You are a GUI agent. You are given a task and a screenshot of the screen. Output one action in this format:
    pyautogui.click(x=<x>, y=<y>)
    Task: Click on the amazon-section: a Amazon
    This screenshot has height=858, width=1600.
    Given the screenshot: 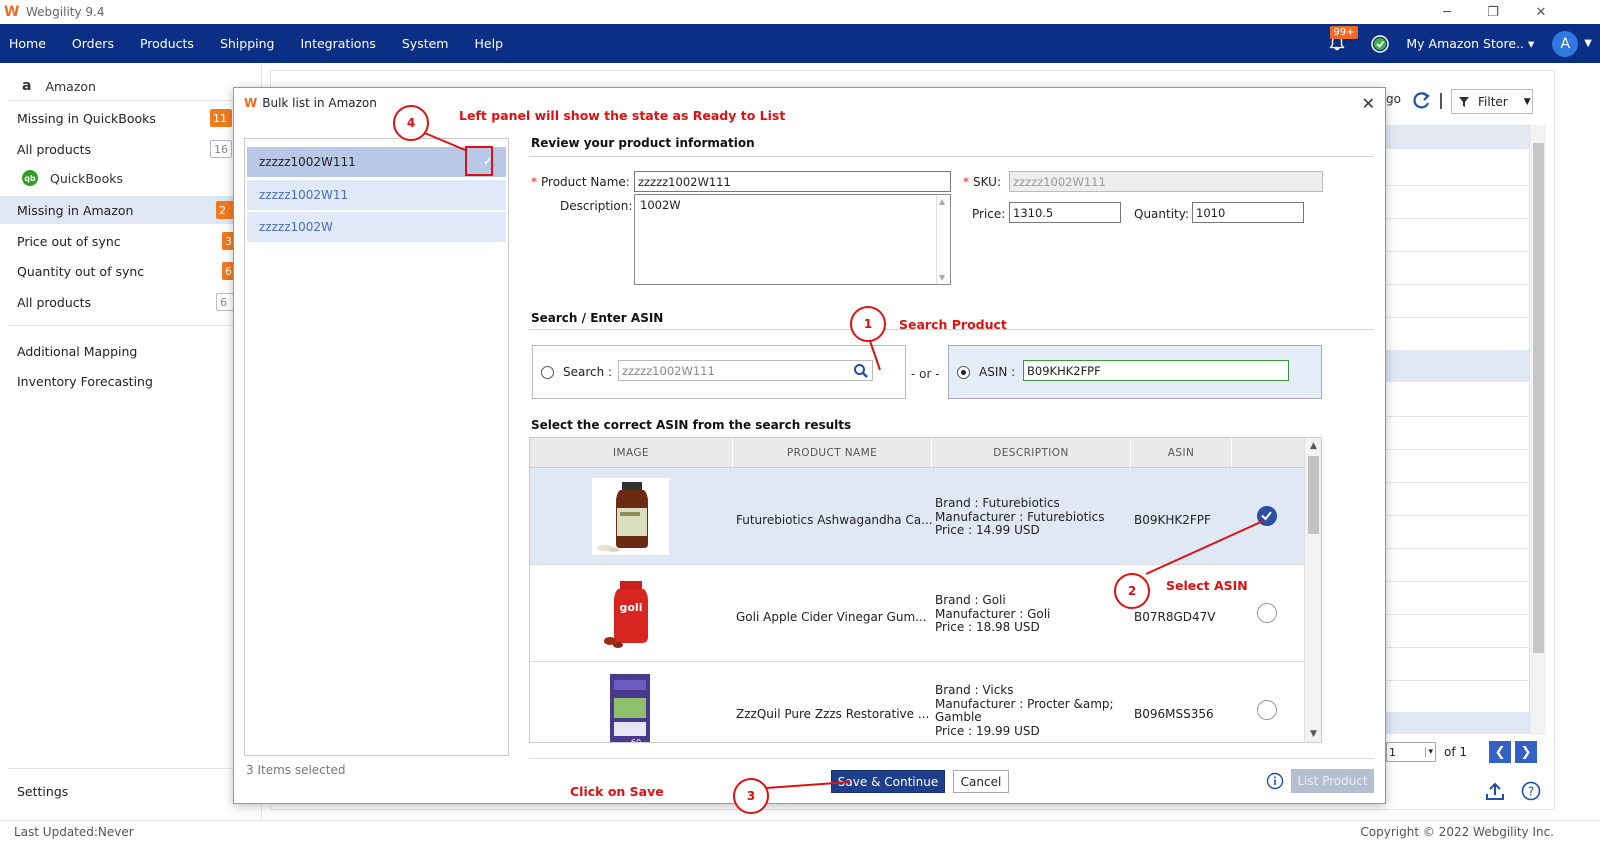 What is the action you would take?
    pyautogui.click(x=59, y=86)
    